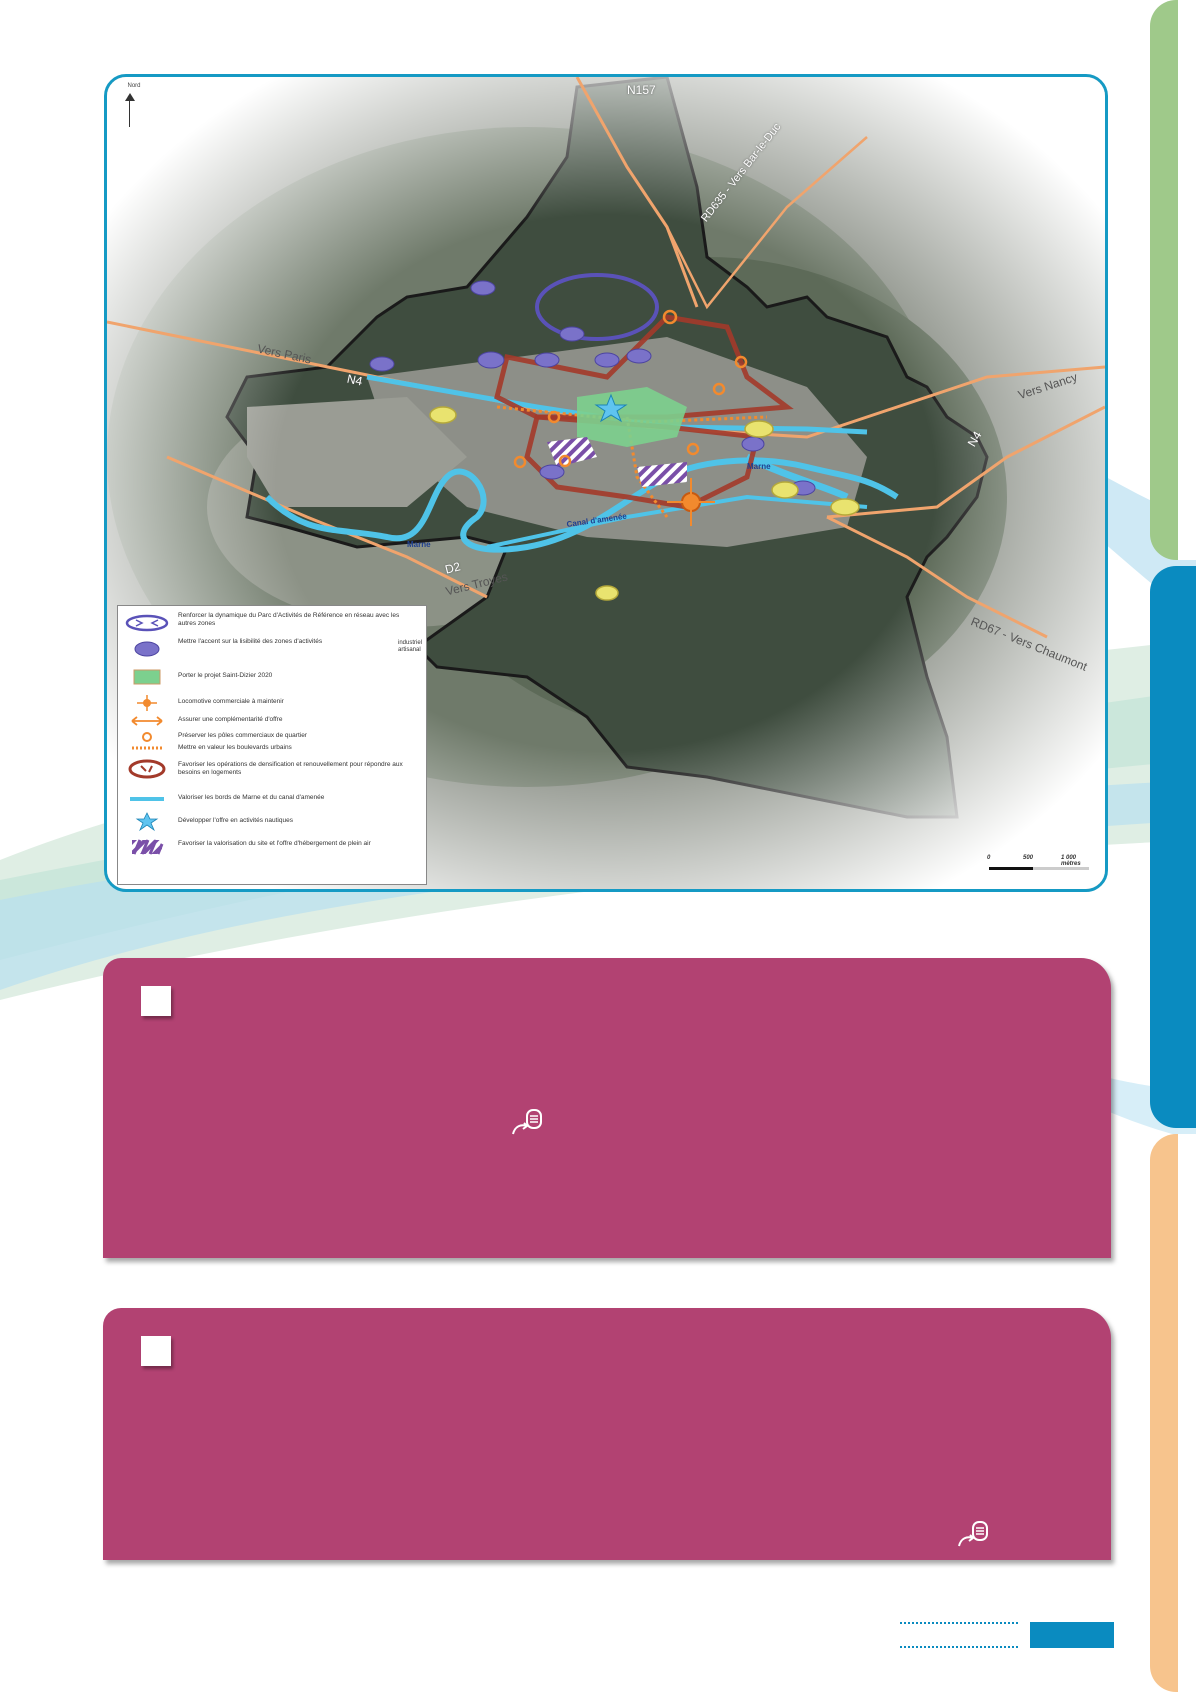 This screenshot has width=1196, height=1692. I want to click on legend-text-complementarite: Assurer une complémentarité d'offre, so click(230, 719).